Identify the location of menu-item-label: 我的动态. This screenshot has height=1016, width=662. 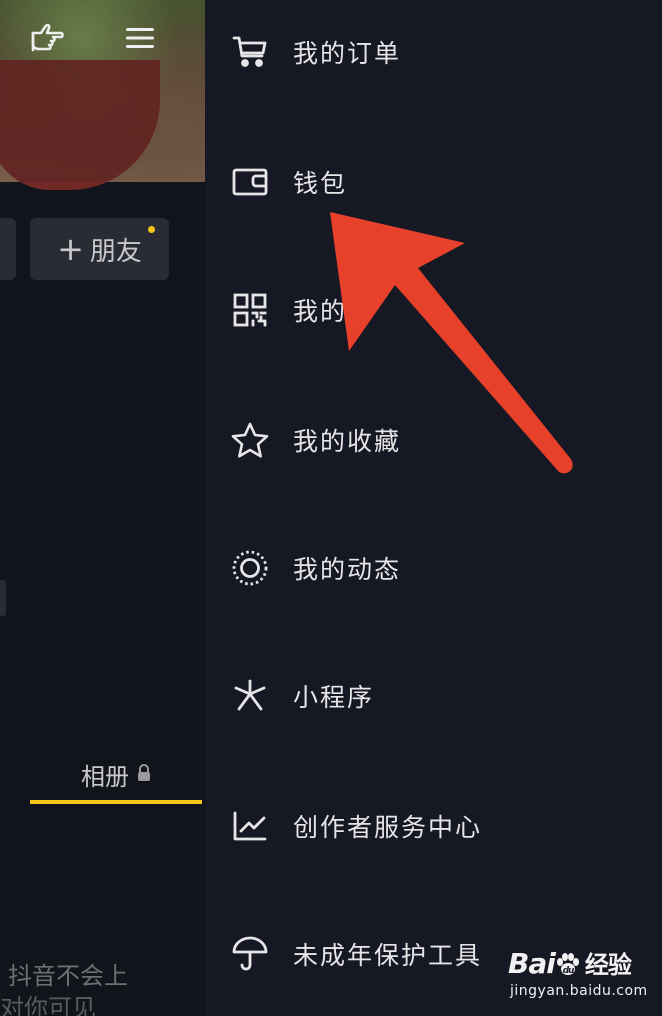
(347, 569).